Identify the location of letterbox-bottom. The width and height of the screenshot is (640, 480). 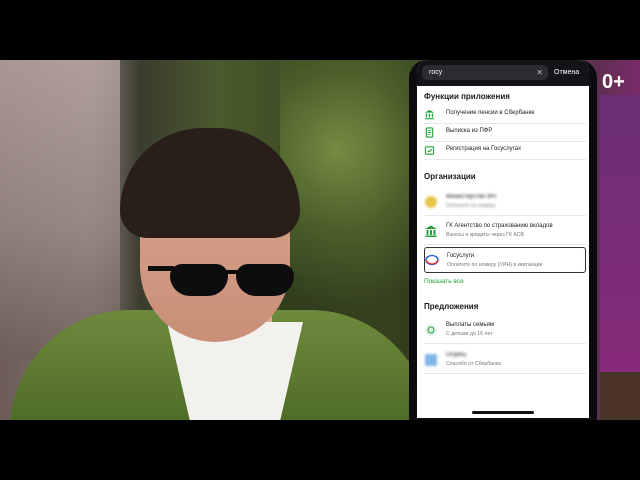
(320, 450).